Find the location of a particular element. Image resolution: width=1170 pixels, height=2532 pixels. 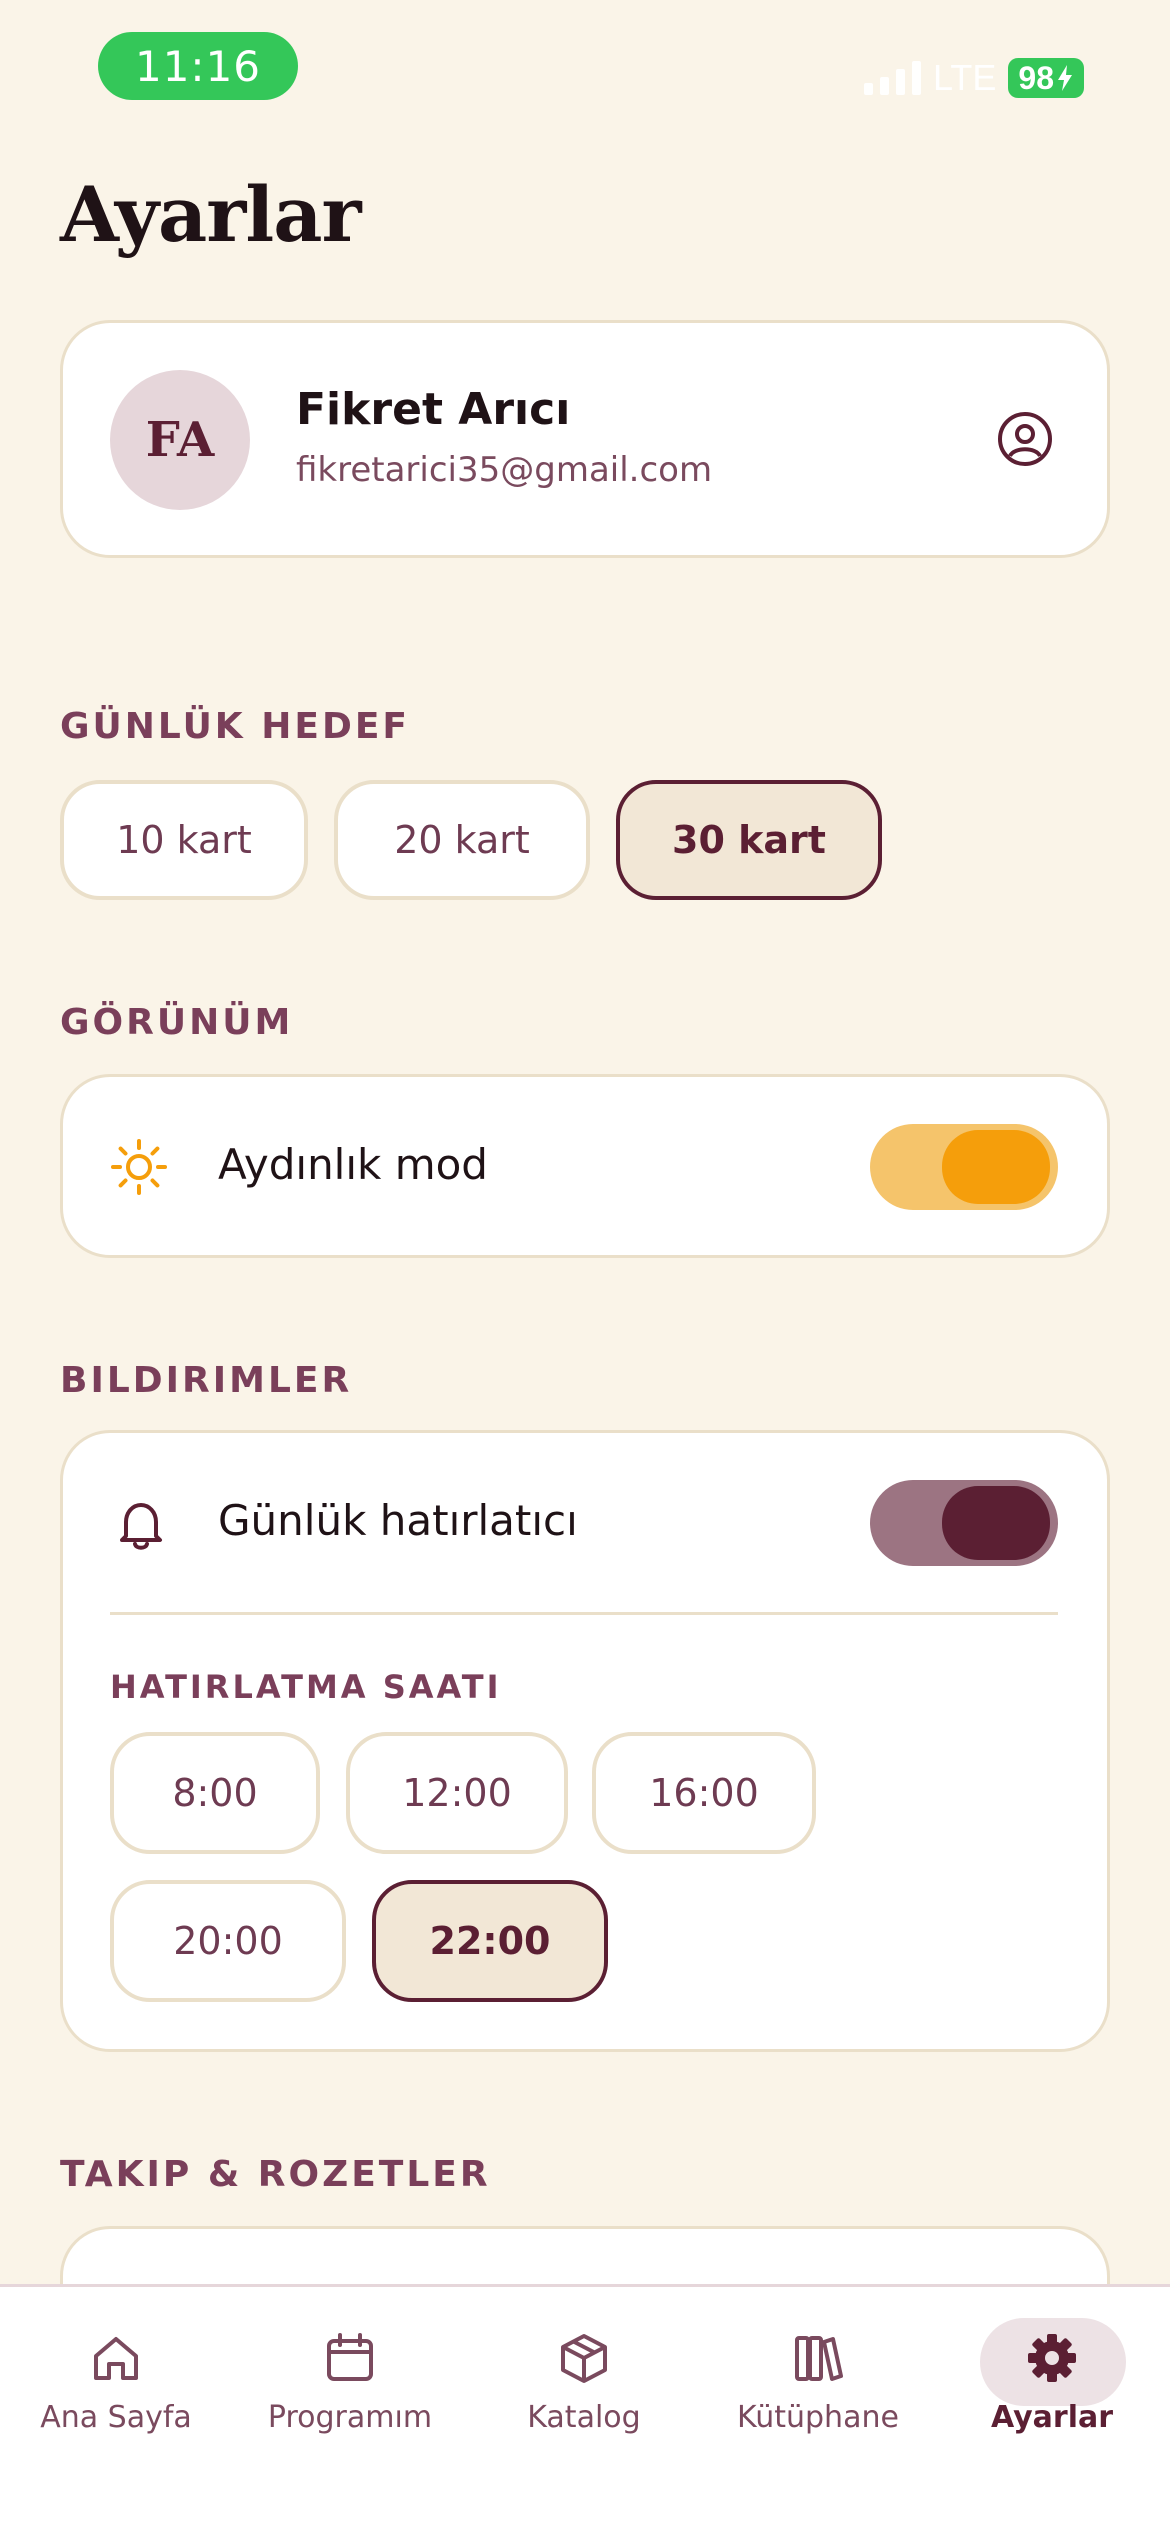

daily-reminder-label: Günlük hatırlatıcı is located at coordinates (398, 1520).